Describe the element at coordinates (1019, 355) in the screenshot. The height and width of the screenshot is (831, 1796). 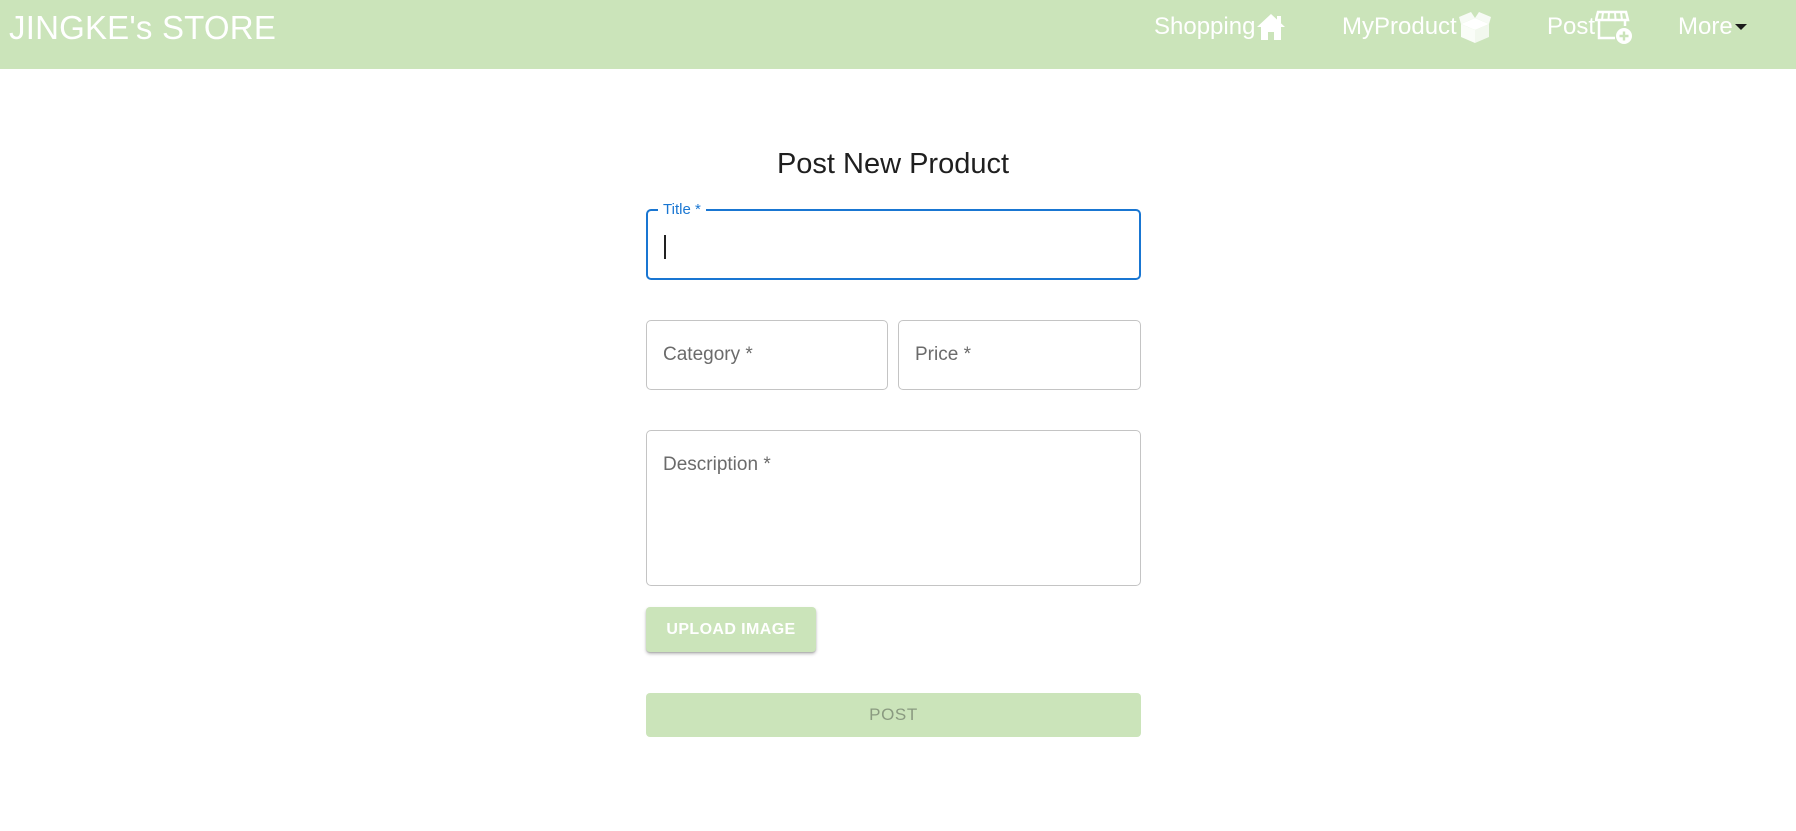
I see `price-field: Price *` at that location.